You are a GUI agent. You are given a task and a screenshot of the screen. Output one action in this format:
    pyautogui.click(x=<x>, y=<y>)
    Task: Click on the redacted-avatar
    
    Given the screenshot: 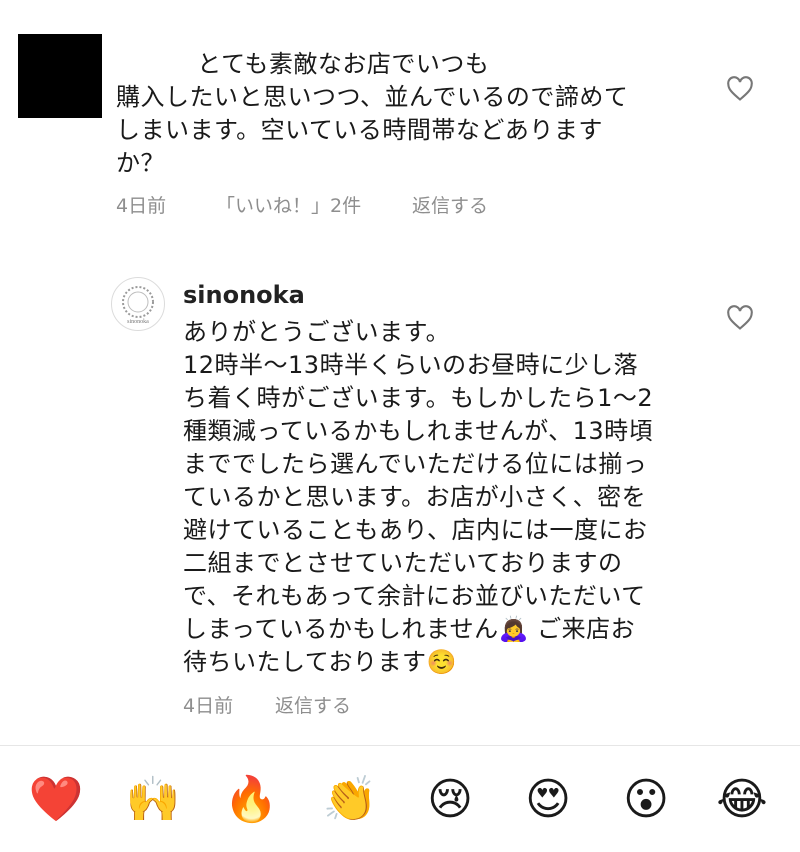 What is the action you would take?
    pyautogui.click(x=60, y=76)
    